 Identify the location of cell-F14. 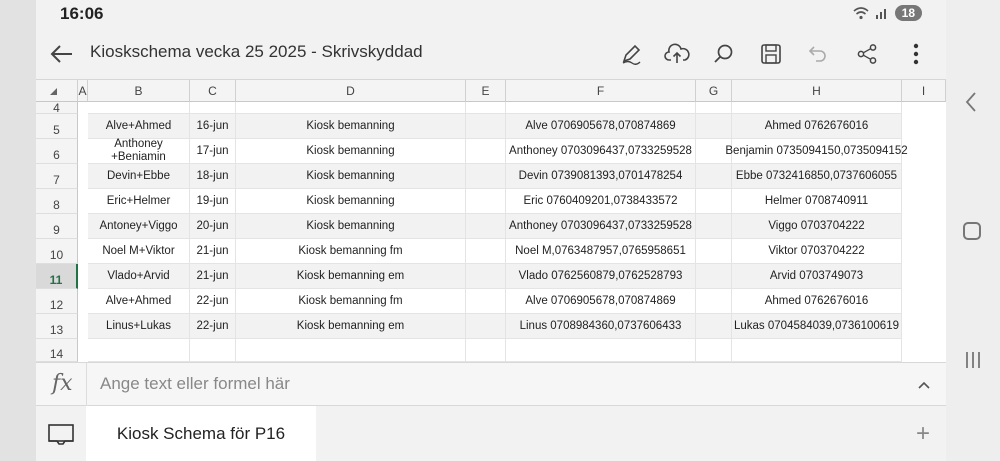
(601, 350).